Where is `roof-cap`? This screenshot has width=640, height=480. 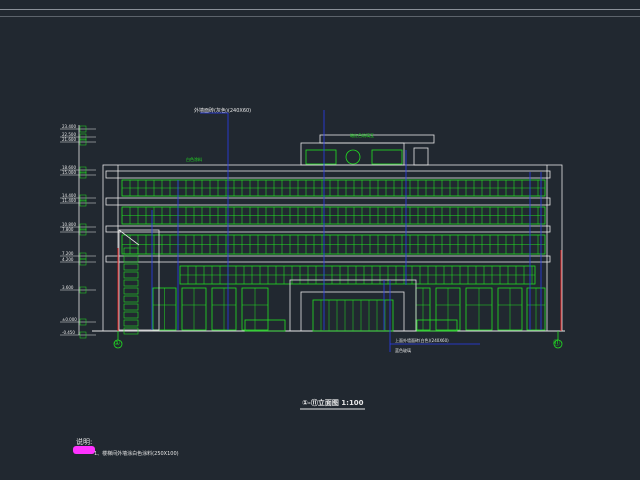 roof-cap is located at coordinates (377, 139).